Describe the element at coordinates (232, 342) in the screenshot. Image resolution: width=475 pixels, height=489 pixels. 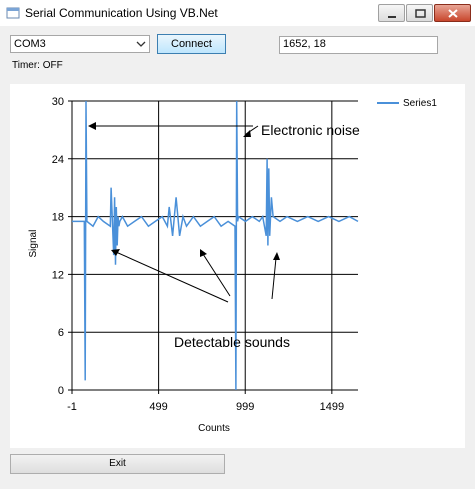
I see `sounds-label: Detectable sounds` at that location.